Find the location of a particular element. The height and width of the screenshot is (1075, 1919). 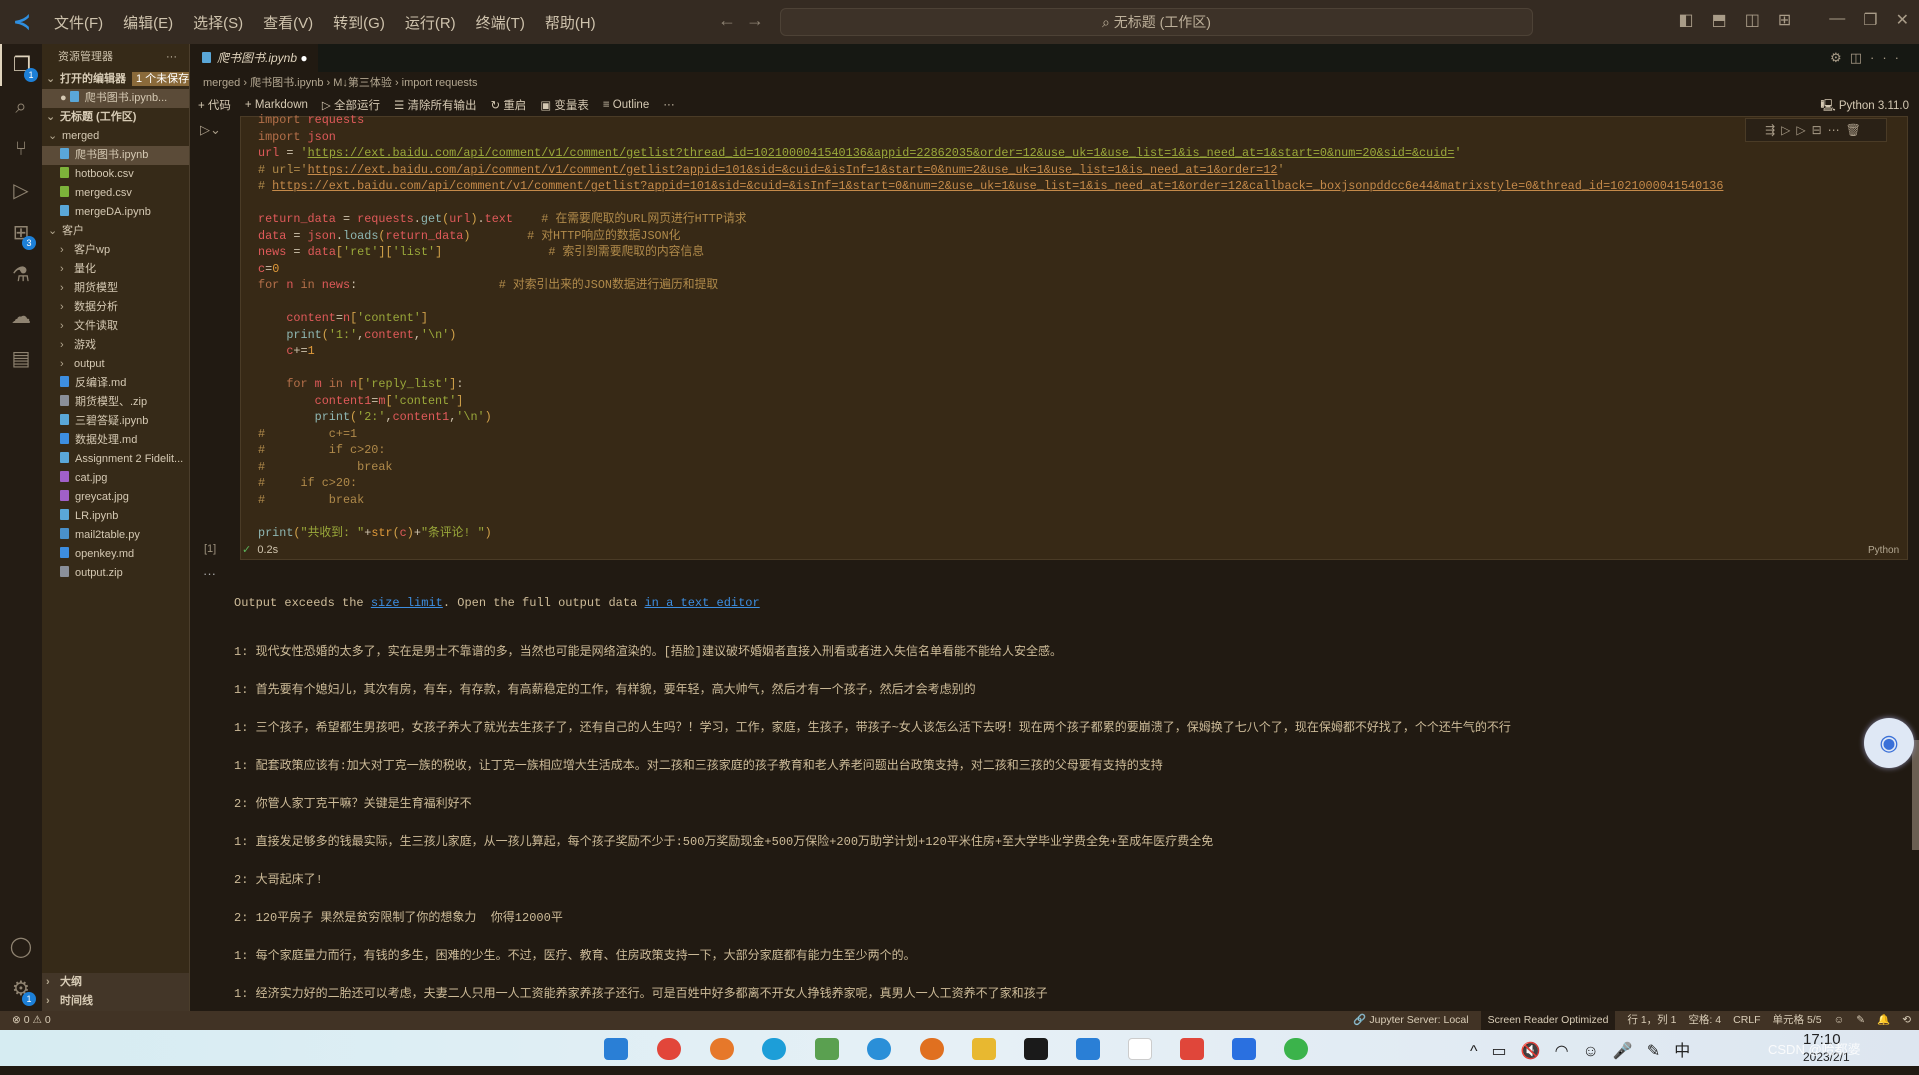

jupyter-server-status: 🔗 Jupyter Server: Local is located at coordinates (1410, 1020).